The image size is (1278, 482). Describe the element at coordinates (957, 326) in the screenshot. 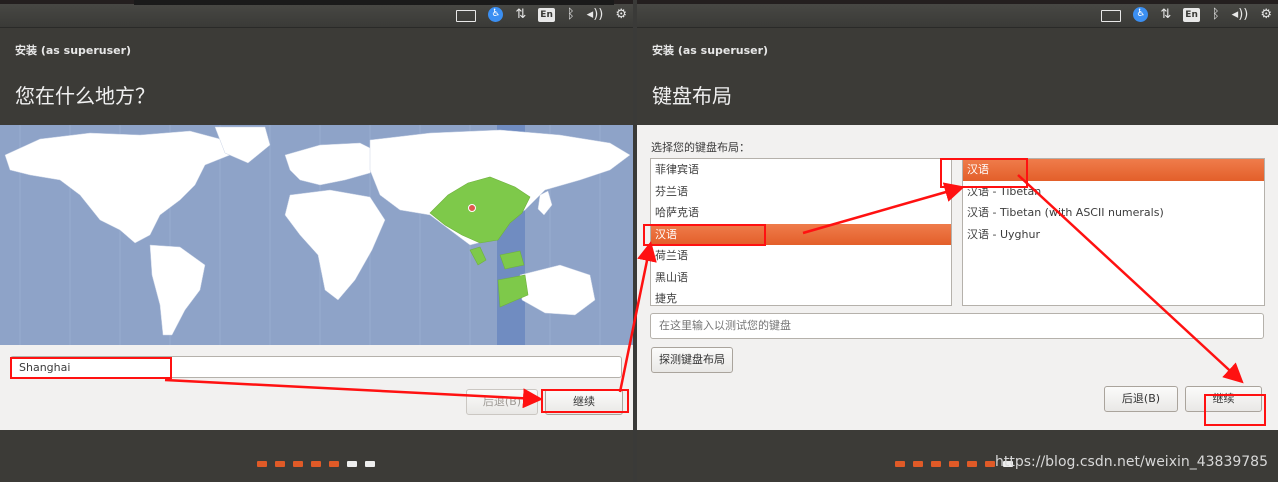

I see `keyboard-test-input` at that location.